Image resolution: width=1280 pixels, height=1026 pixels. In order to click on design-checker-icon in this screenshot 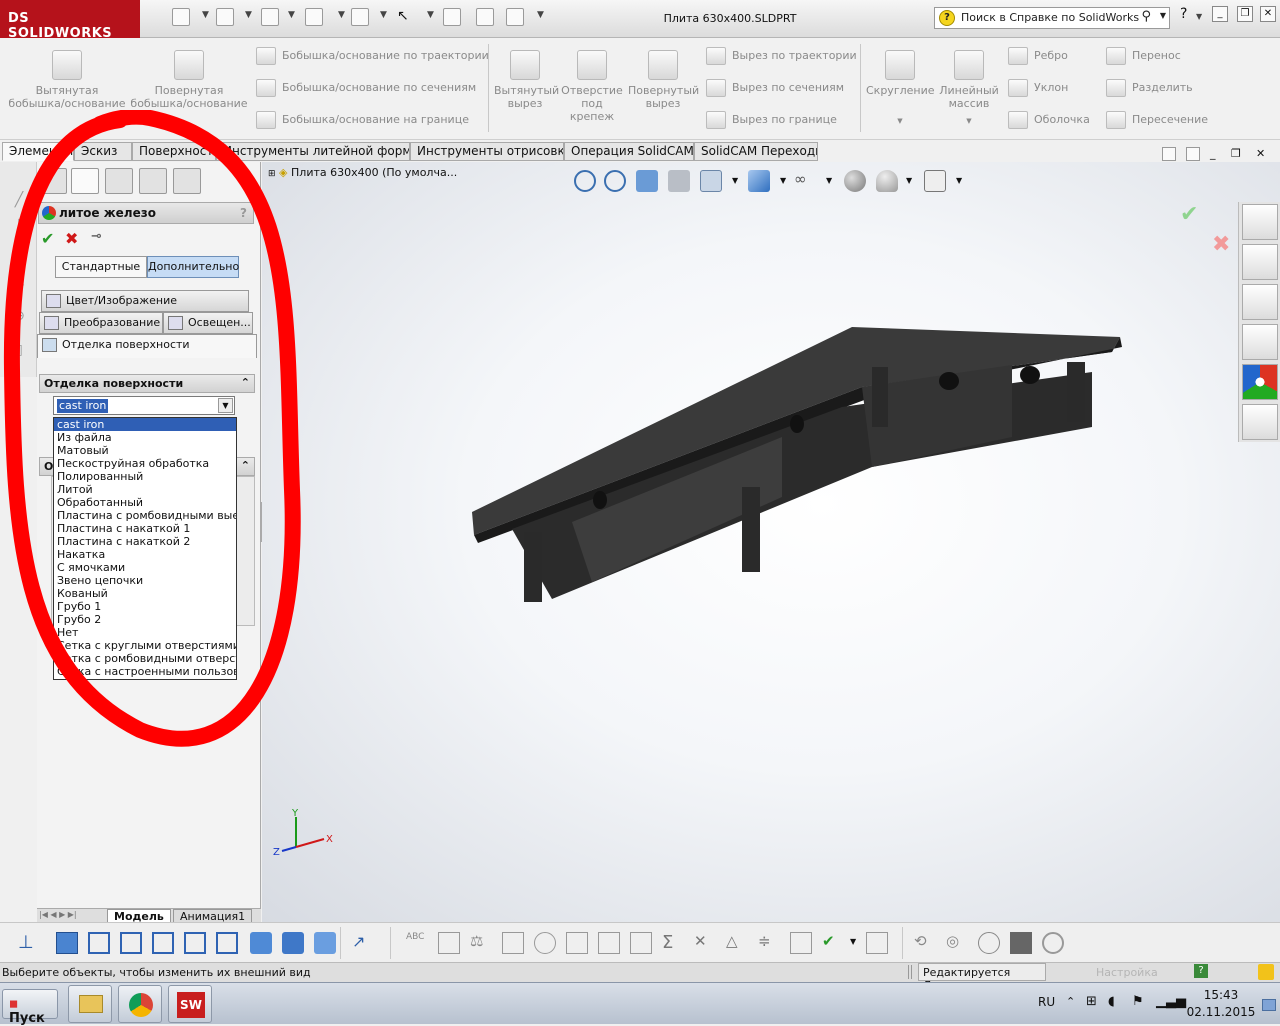, I will do `click(801, 943)`.